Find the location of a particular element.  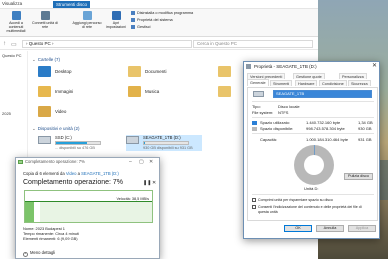

capacity-donut-chart is located at coordinates (314, 165).